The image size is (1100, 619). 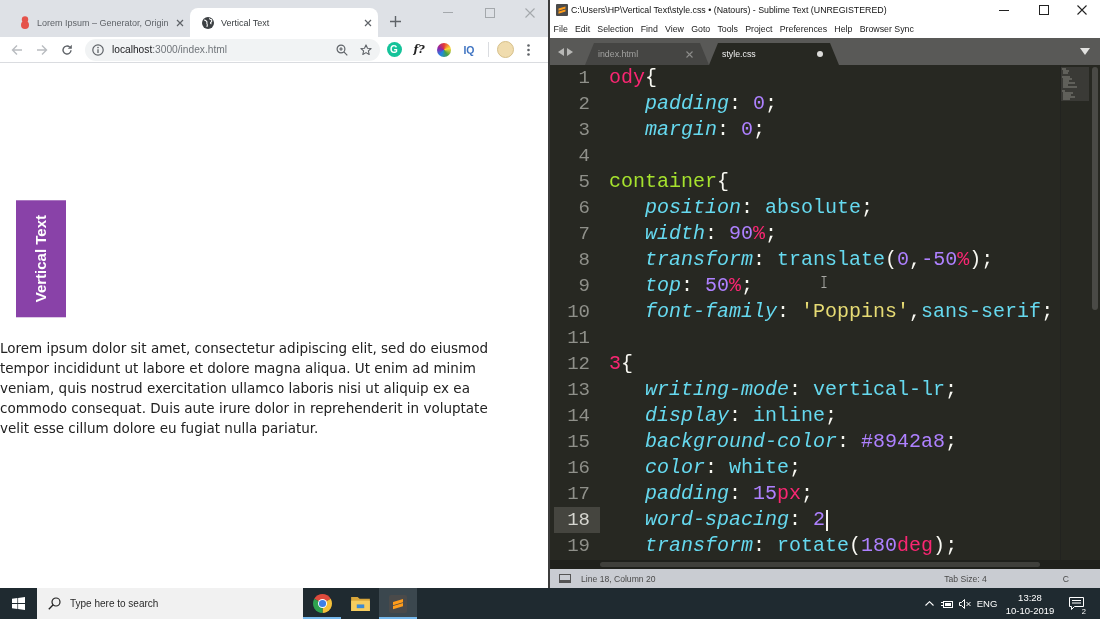 What do you see at coordinates (578, 390) in the screenshot?
I see `line-number: 13` at bounding box center [578, 390].